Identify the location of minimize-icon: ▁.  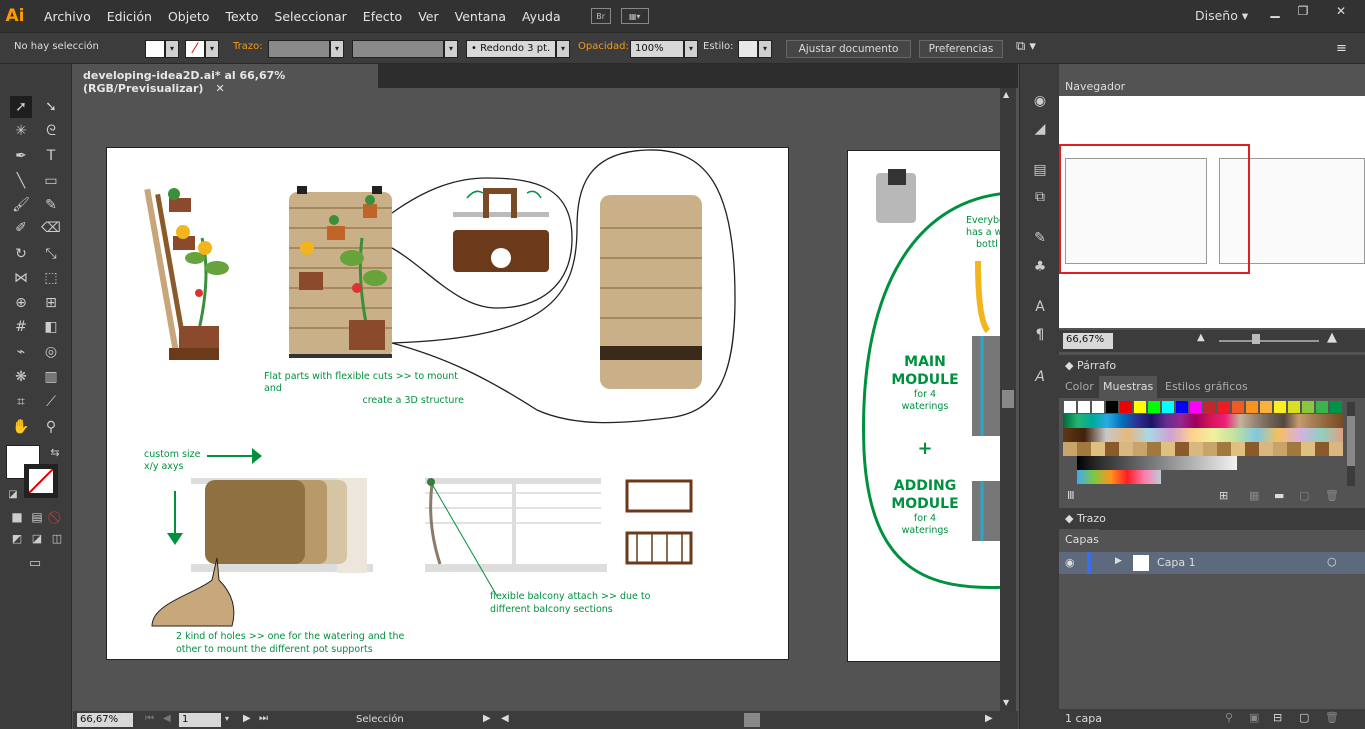
(1275, 13).